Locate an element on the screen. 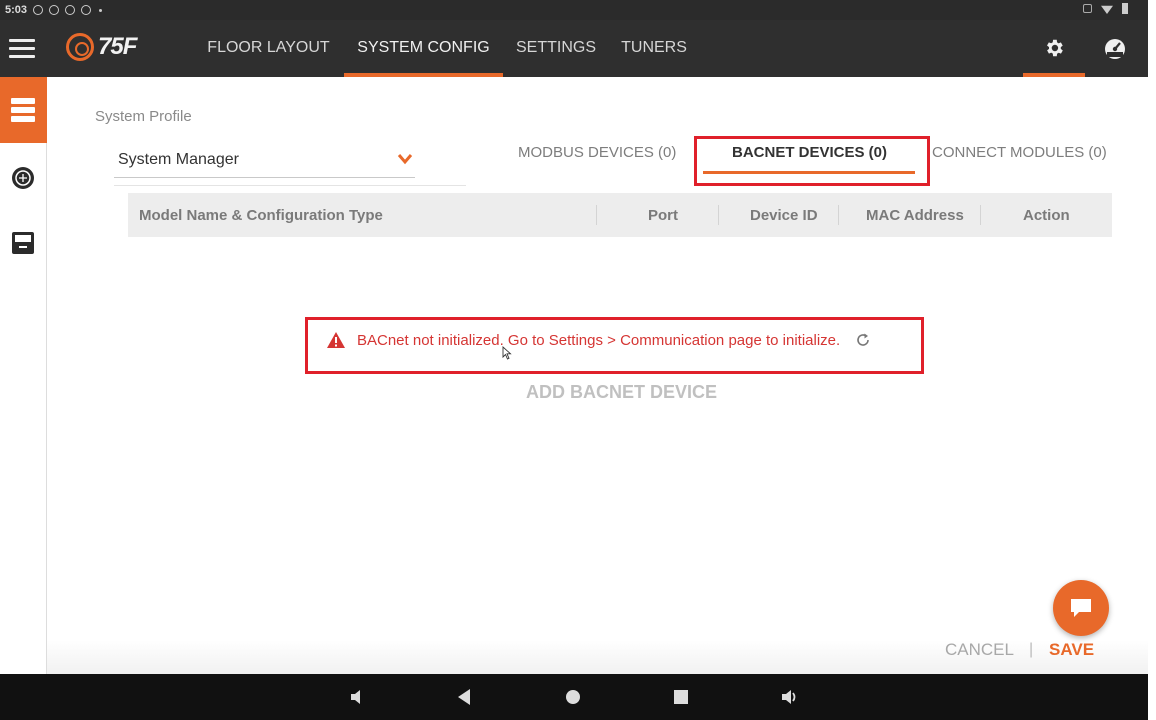  cancel-button: CANCEL is located at coordinates (979, 650).